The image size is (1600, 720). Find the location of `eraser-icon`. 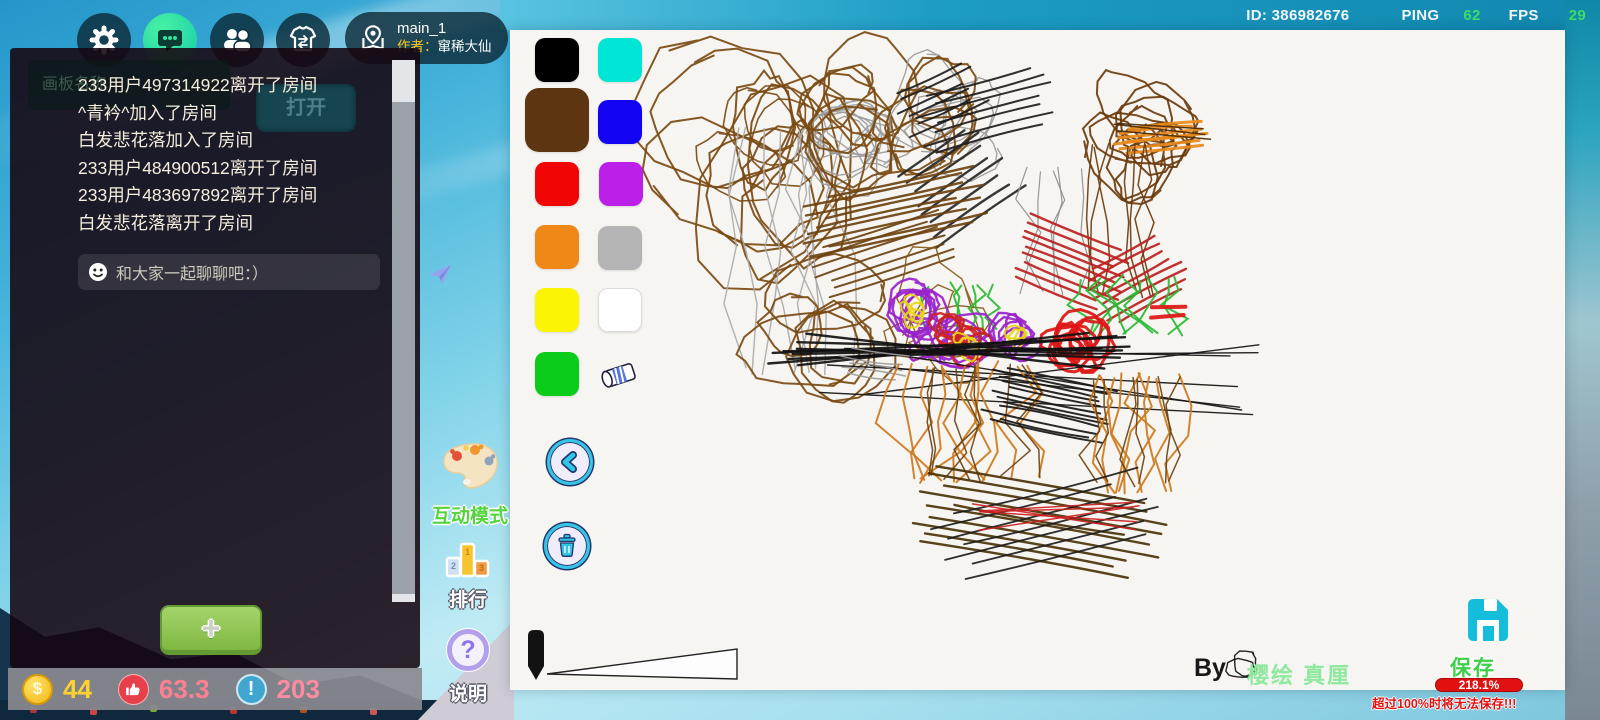

eraser-icon is located at coordinates (618, 375).